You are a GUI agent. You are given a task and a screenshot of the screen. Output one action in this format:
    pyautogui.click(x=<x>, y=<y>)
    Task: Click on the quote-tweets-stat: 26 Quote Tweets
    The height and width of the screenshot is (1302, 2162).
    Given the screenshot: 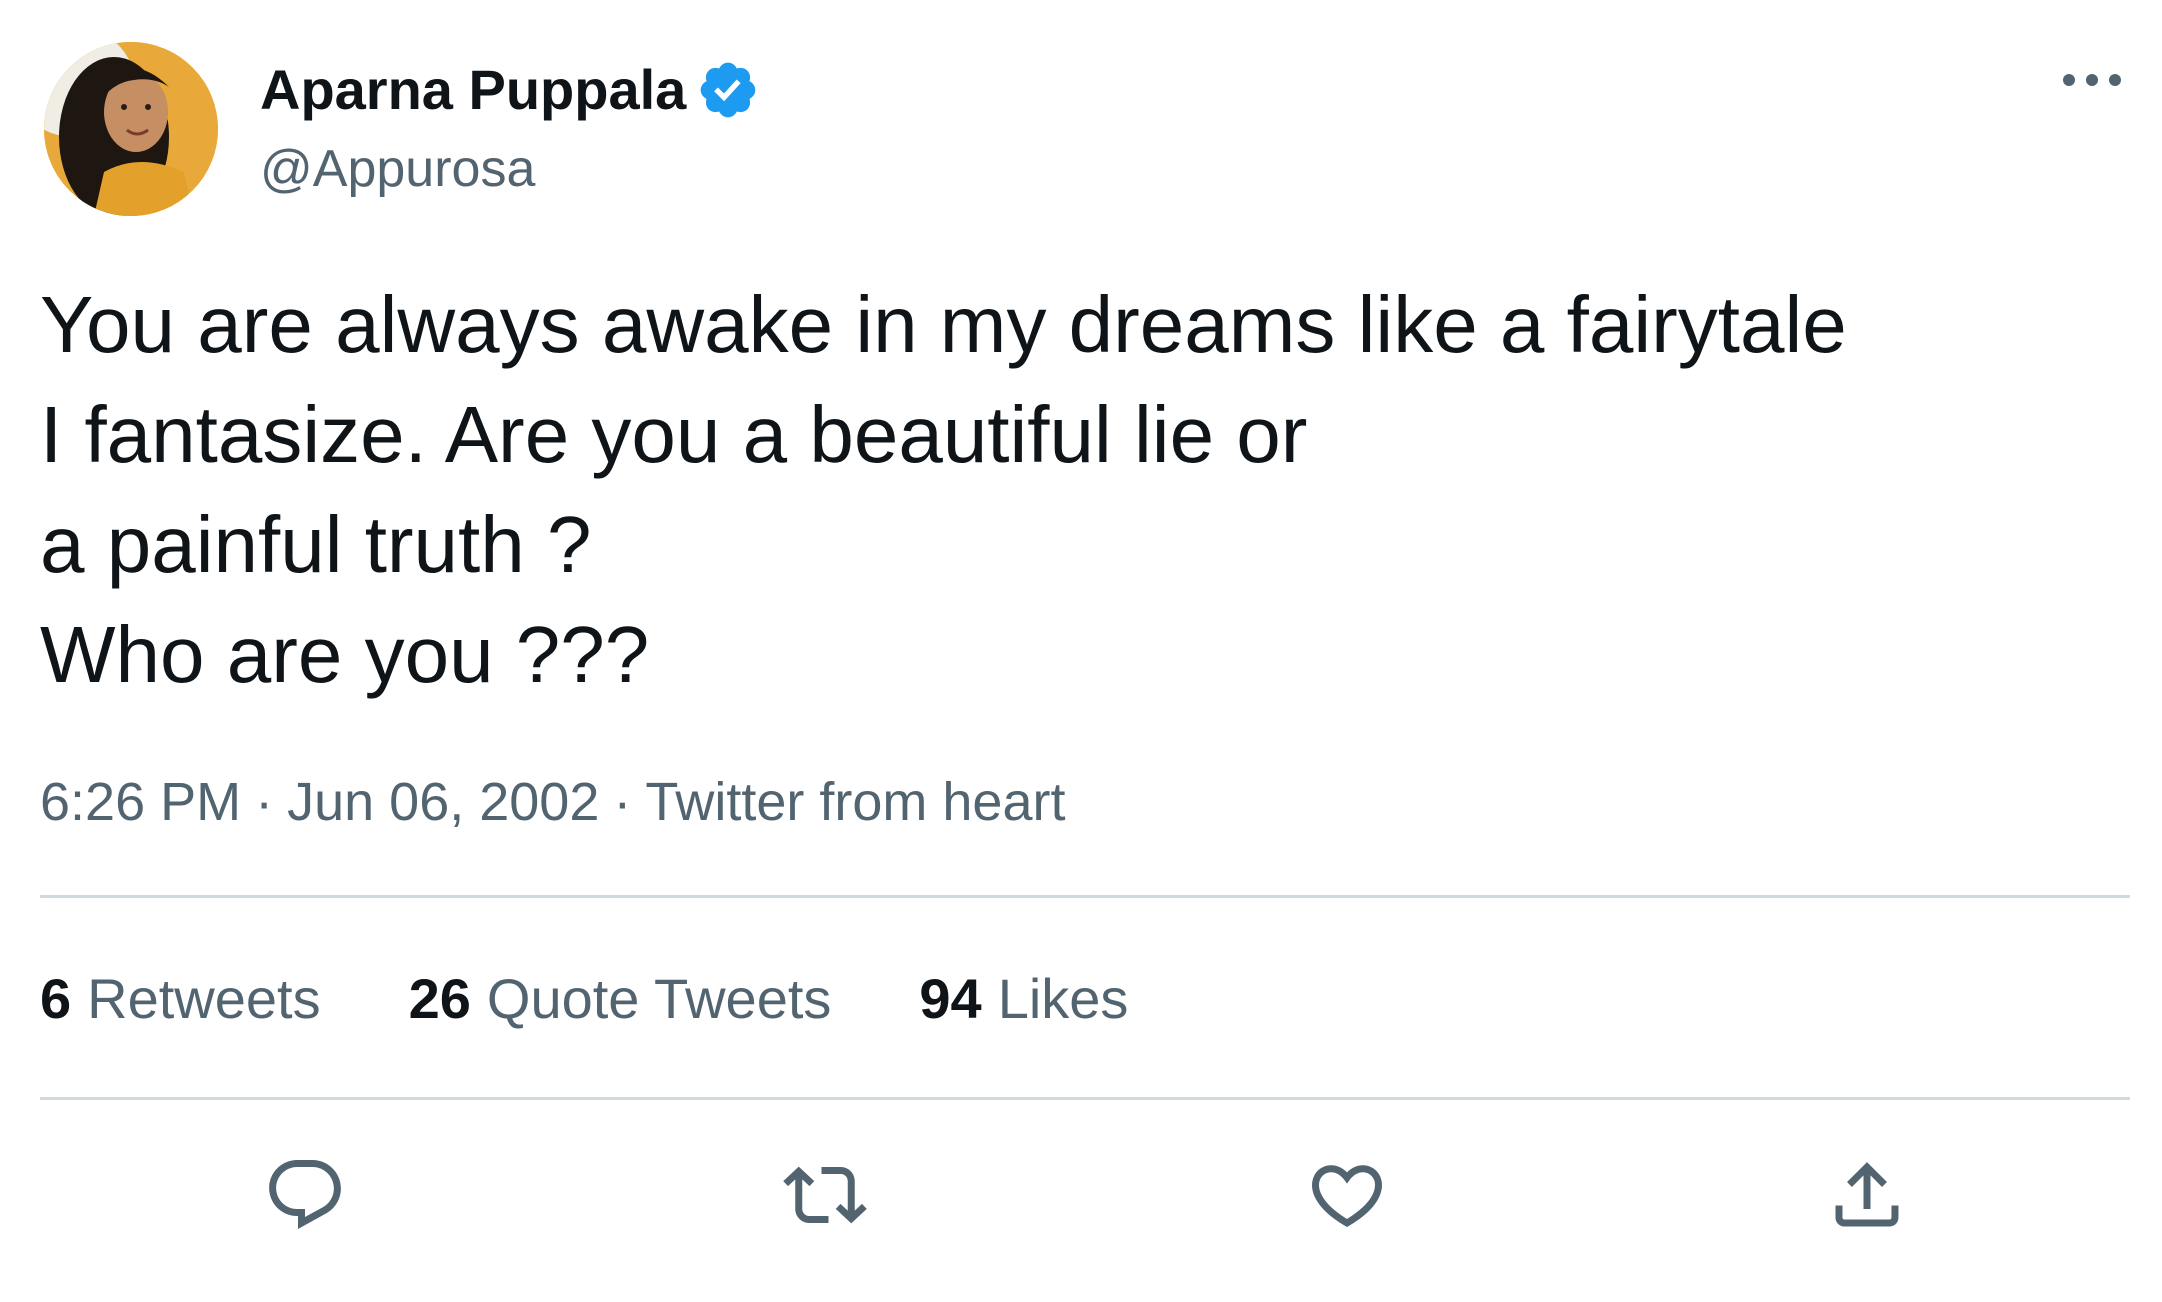 What is the action you would take?
    pyautogui.click(x=620, y=998)
    